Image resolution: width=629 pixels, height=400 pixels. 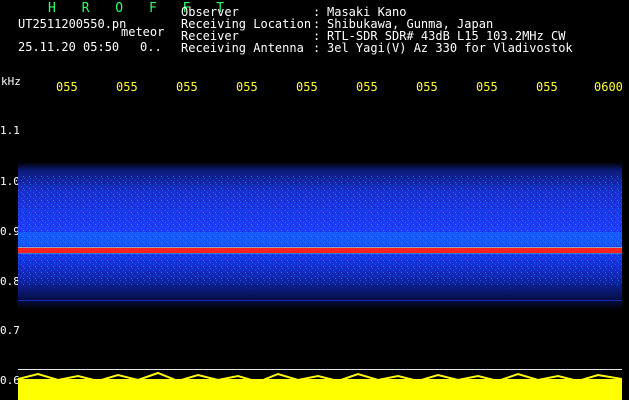 I want to click on y-tick-label: 0.8, so click(x=10, y=281).